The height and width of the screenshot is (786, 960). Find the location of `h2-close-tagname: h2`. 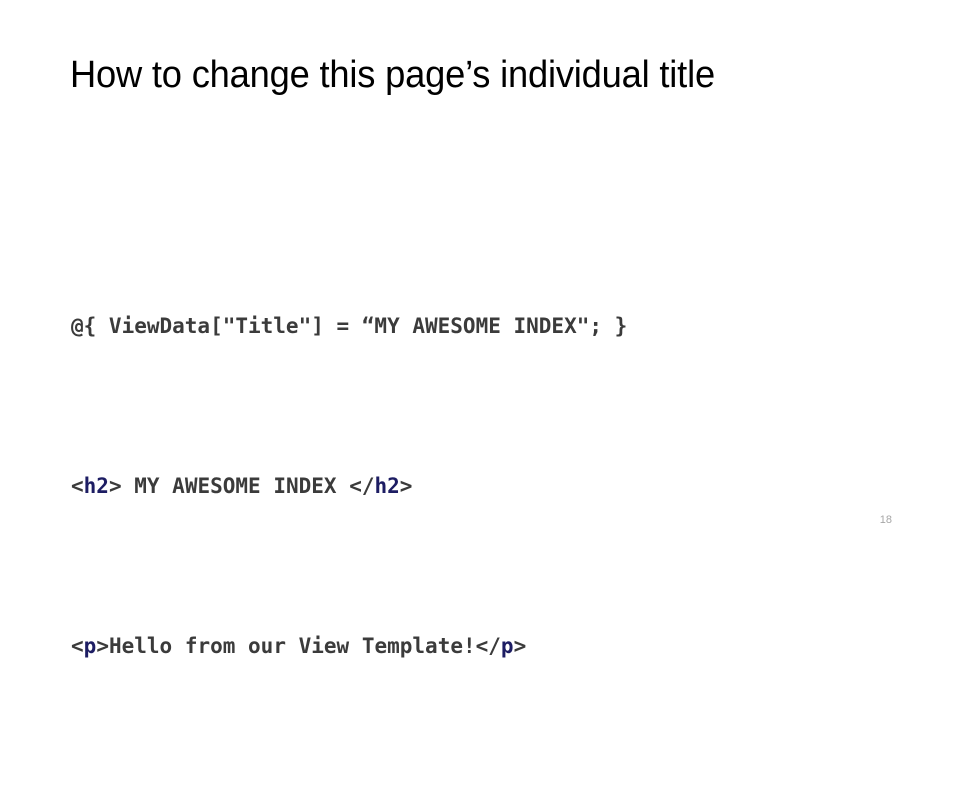

h2-close-tagname: h2 is located at coordinates (387, 486).